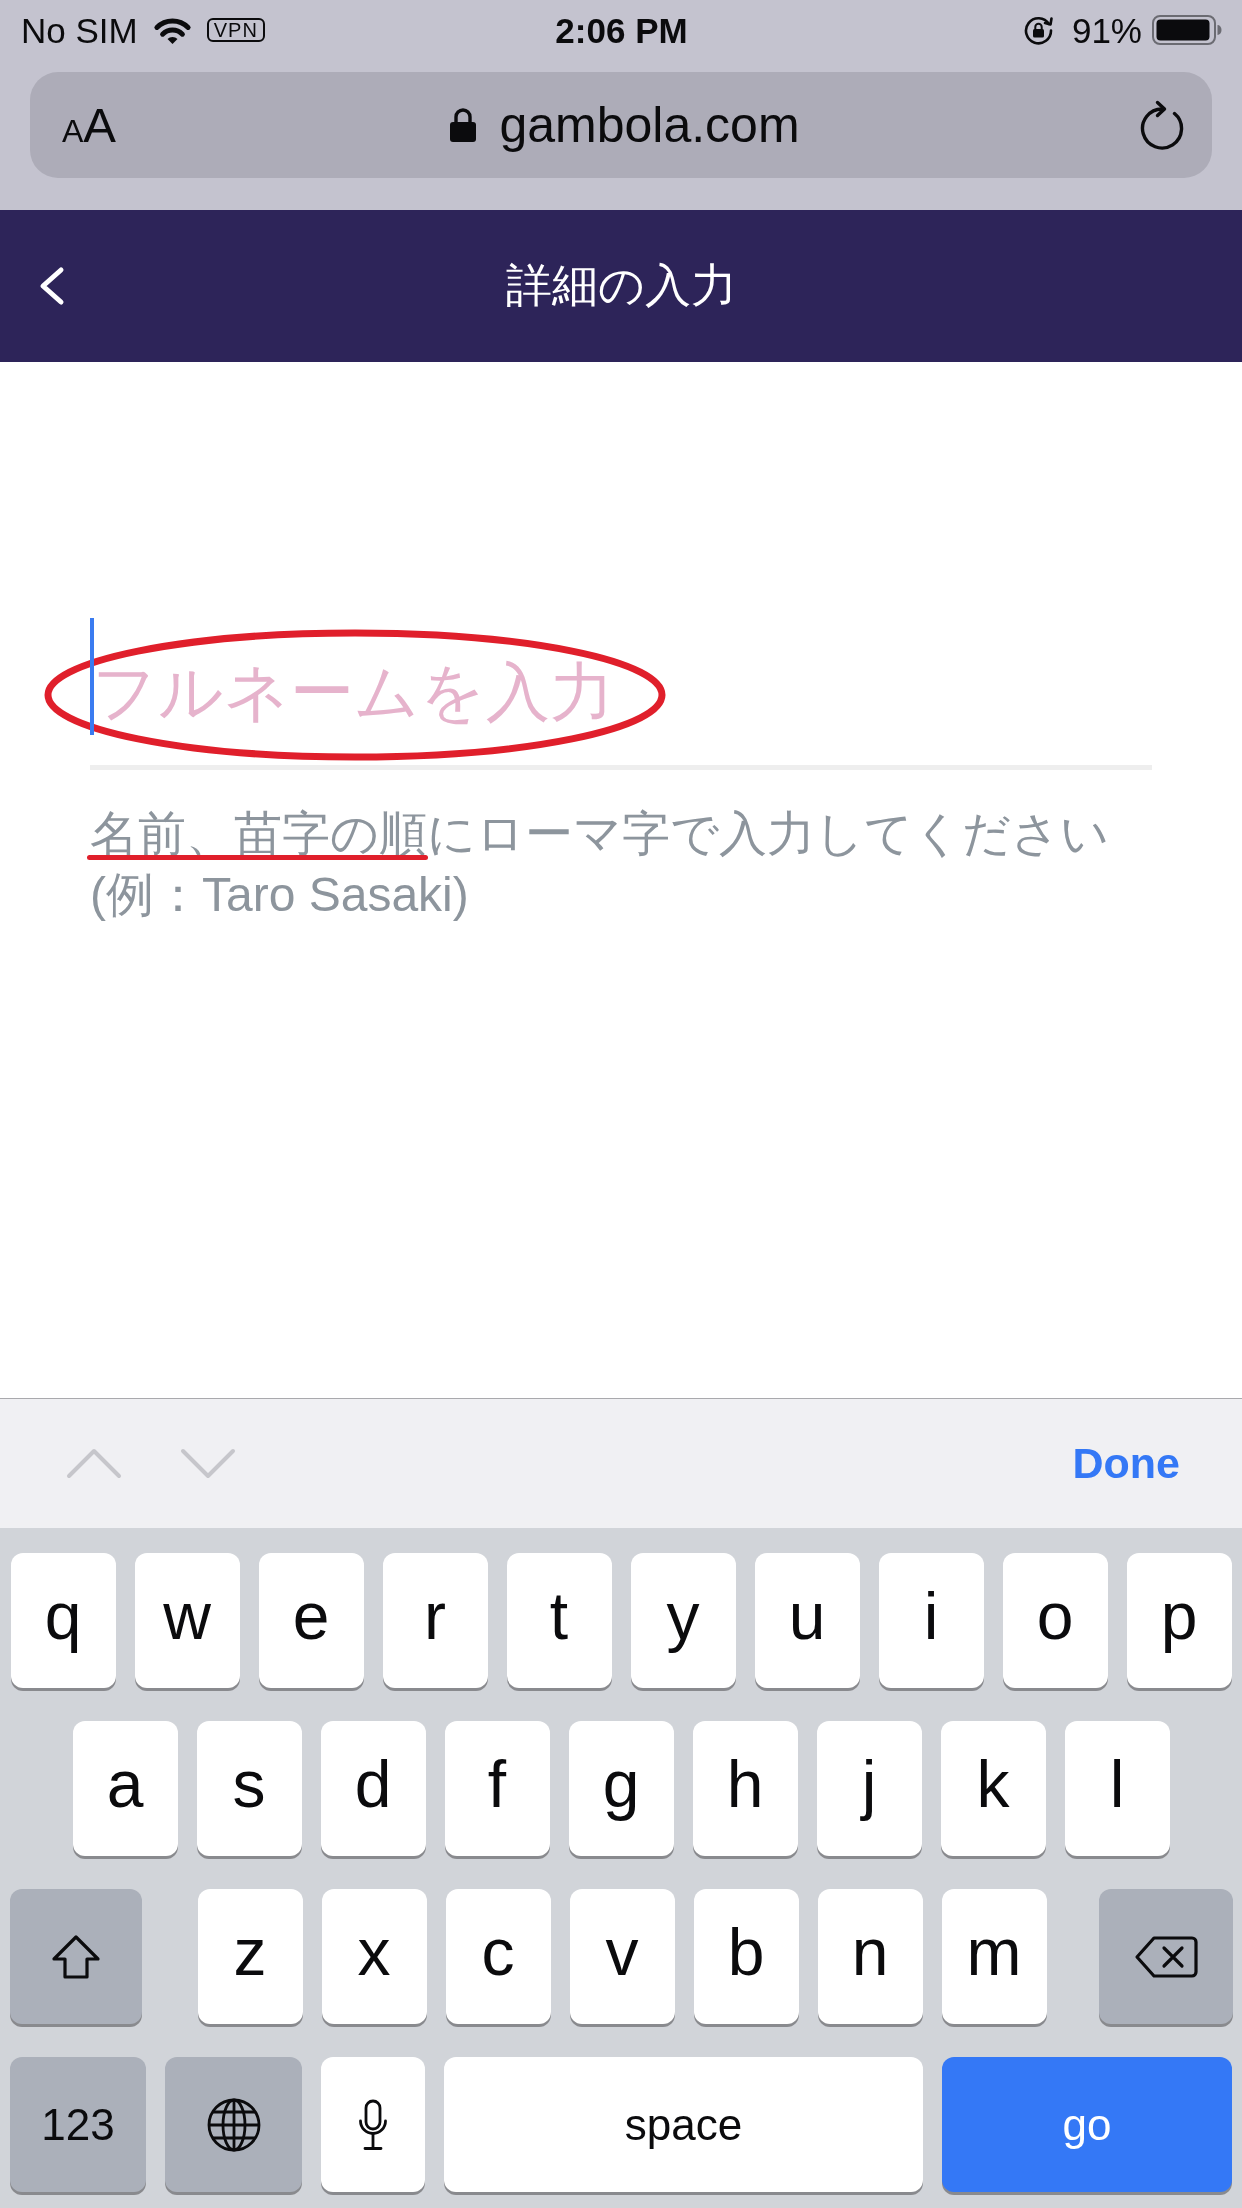 Image resolution: width=1242 pixels, height=2208 pixels. Describe the element at coordinates (497, 1788) in the screenshot. I see `letter-key: f` at that location.